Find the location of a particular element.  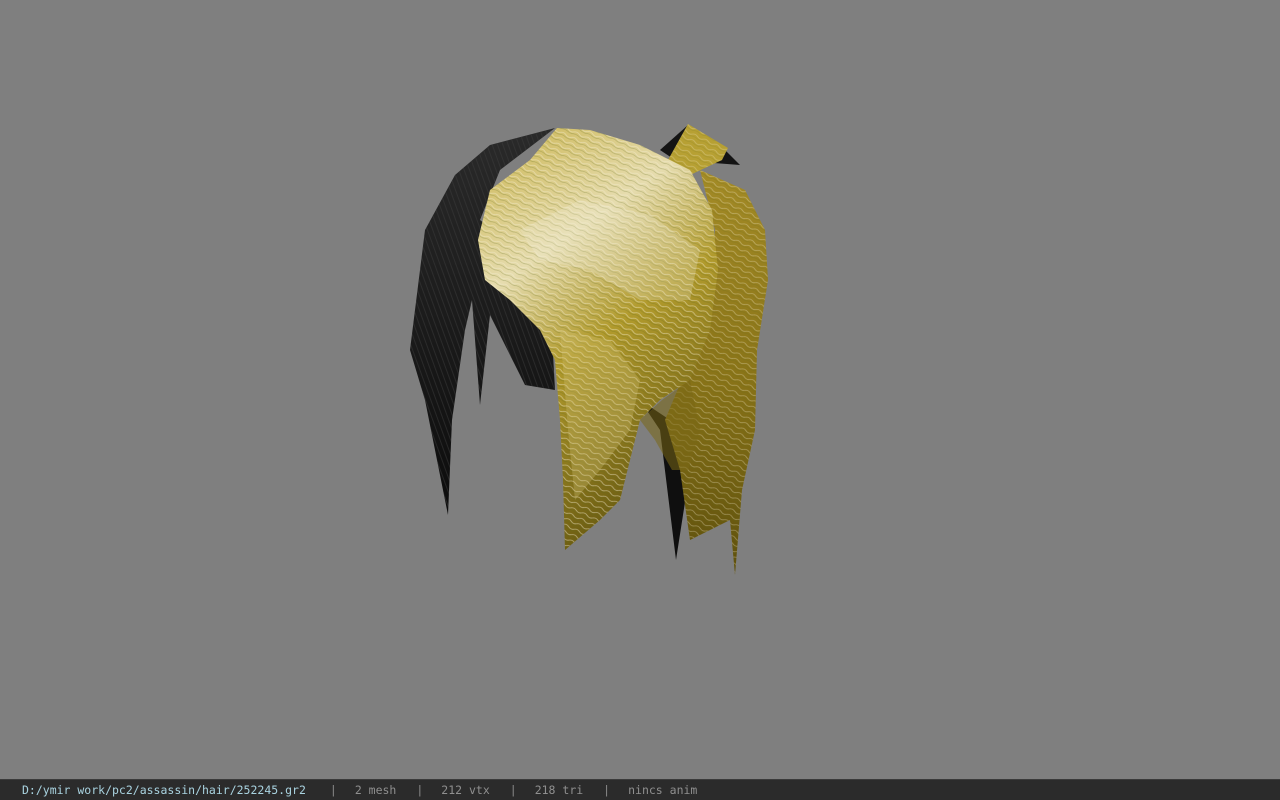

triangle-count: 218 tri is located at coordinates (559, 790).